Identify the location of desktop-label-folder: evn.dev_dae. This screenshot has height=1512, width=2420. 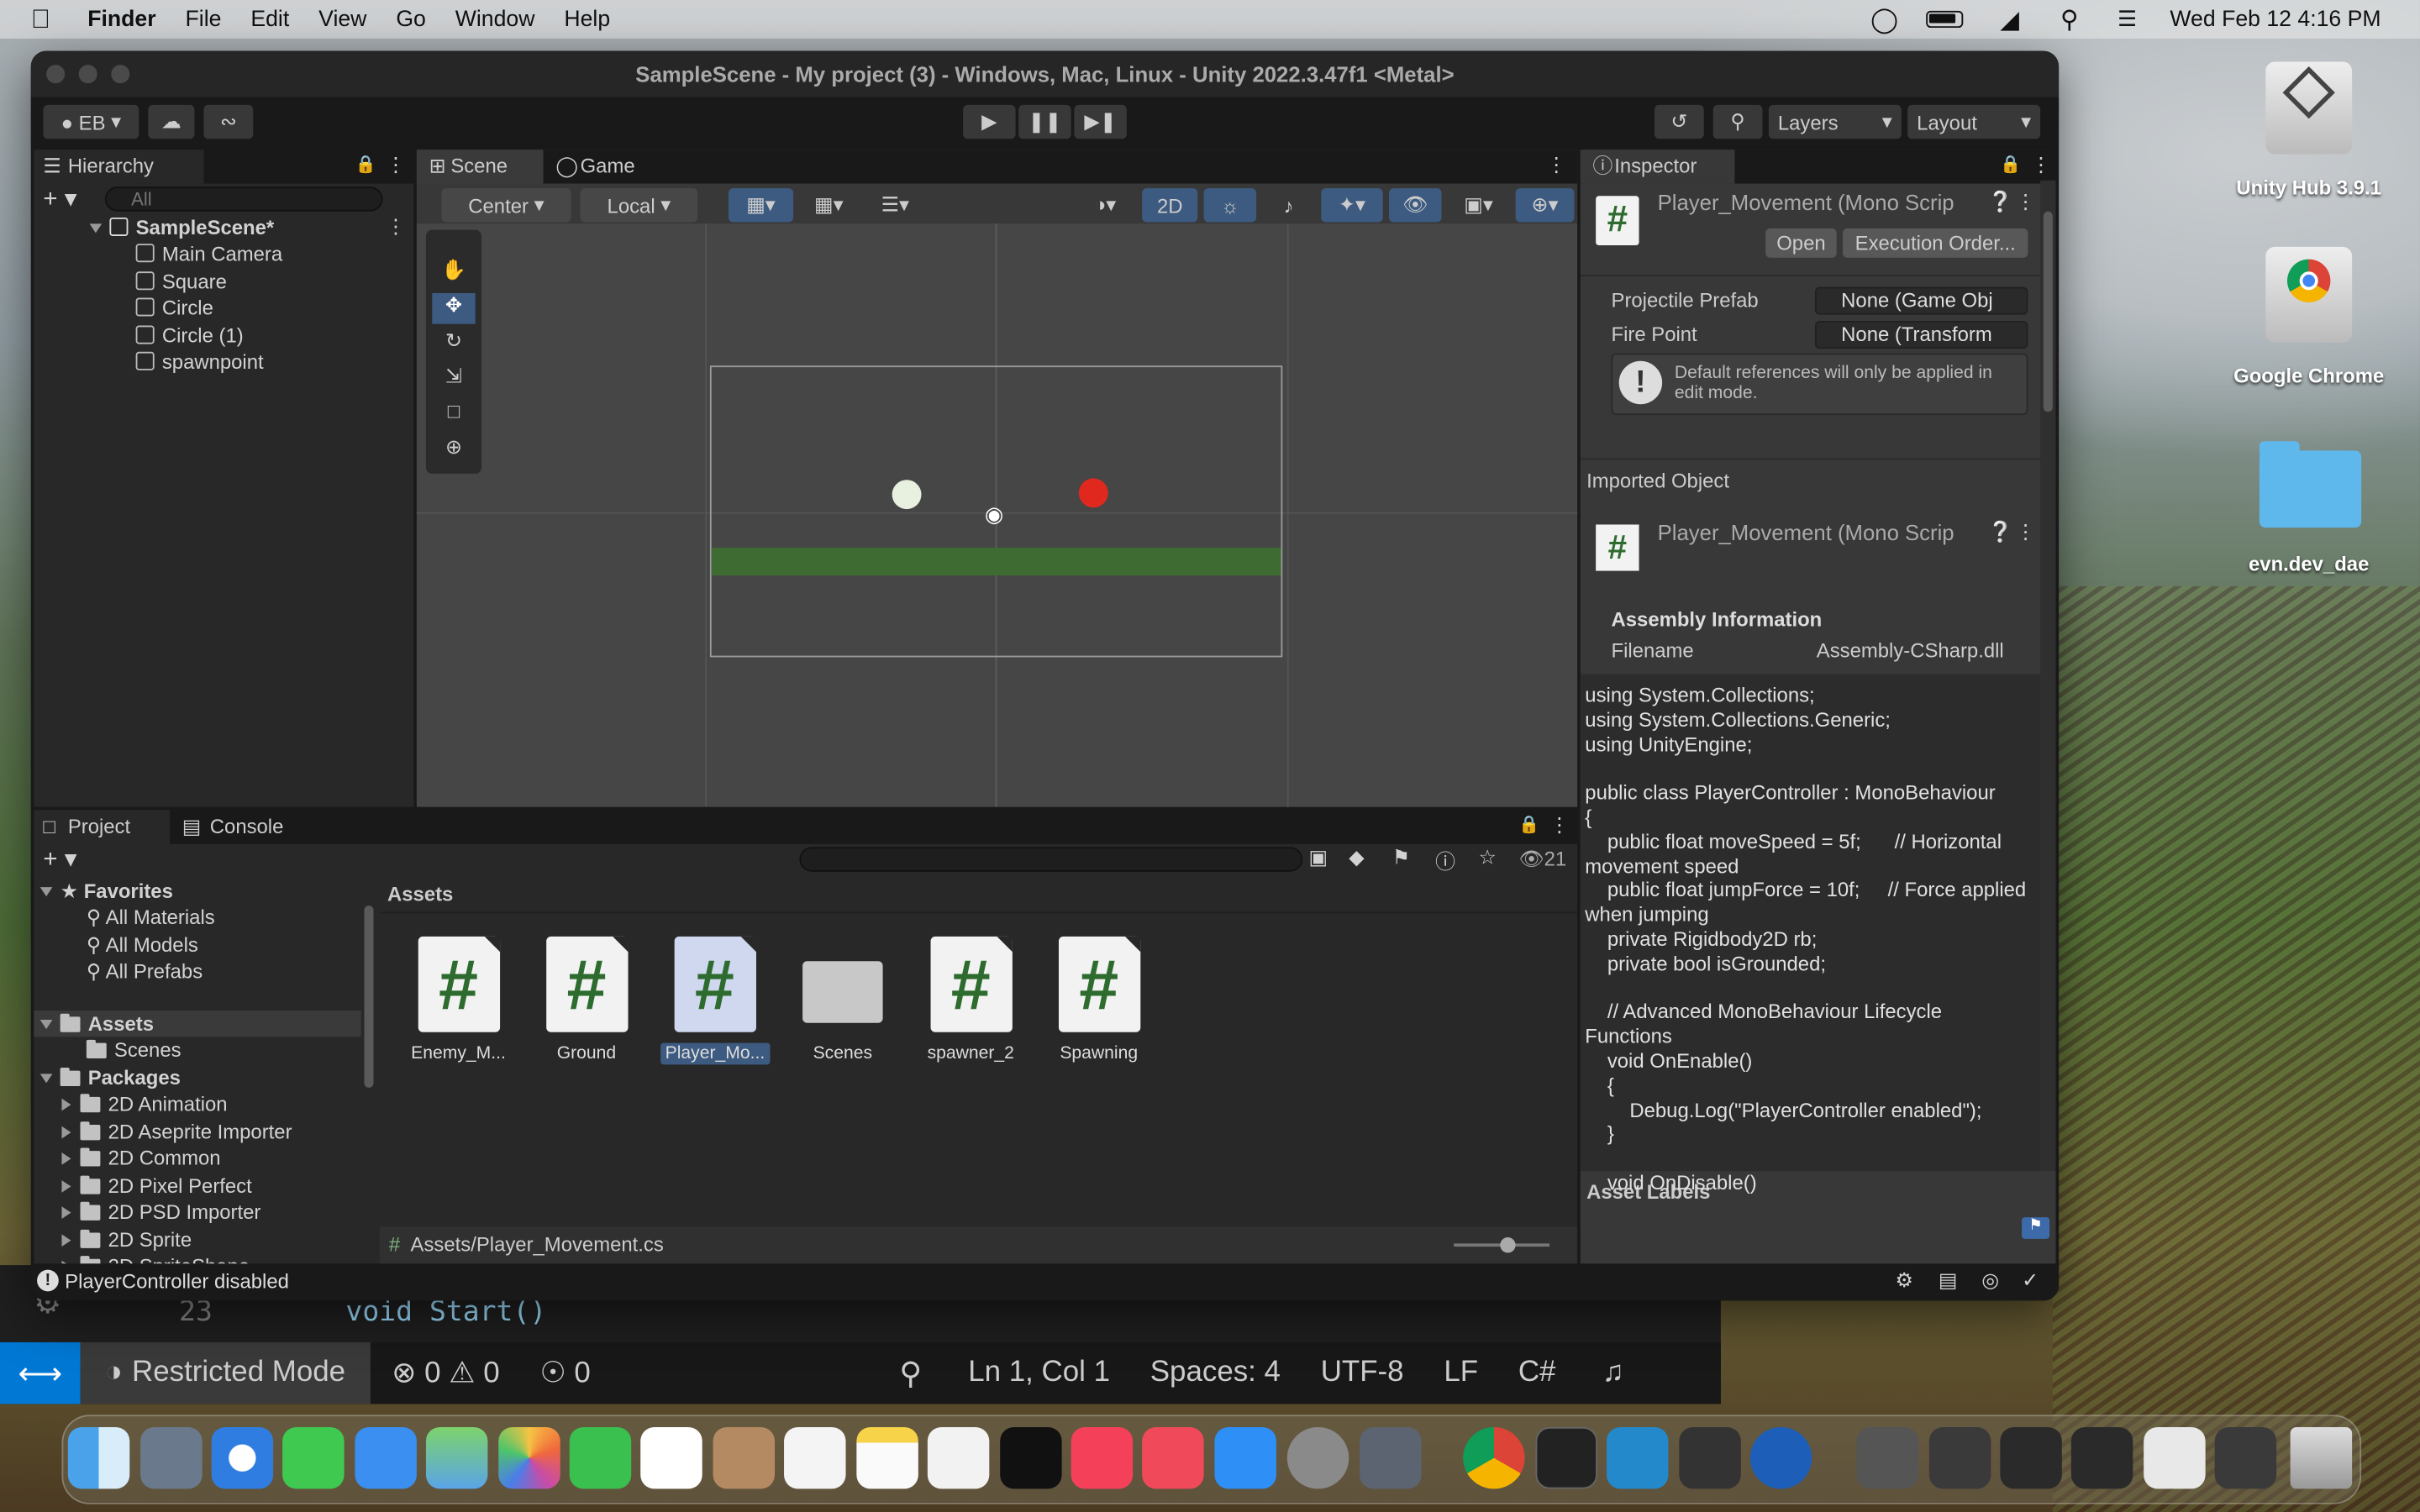
(2309, 564).